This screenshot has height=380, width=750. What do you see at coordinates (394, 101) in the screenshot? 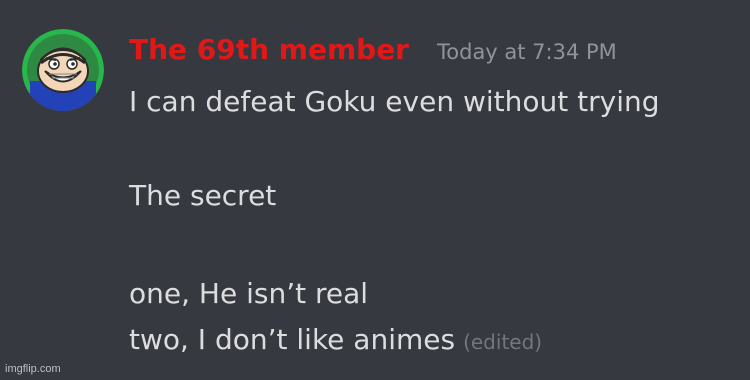
I see `message-line-1: I can defeat Goku even without trying` at bounding box center [394, 101].